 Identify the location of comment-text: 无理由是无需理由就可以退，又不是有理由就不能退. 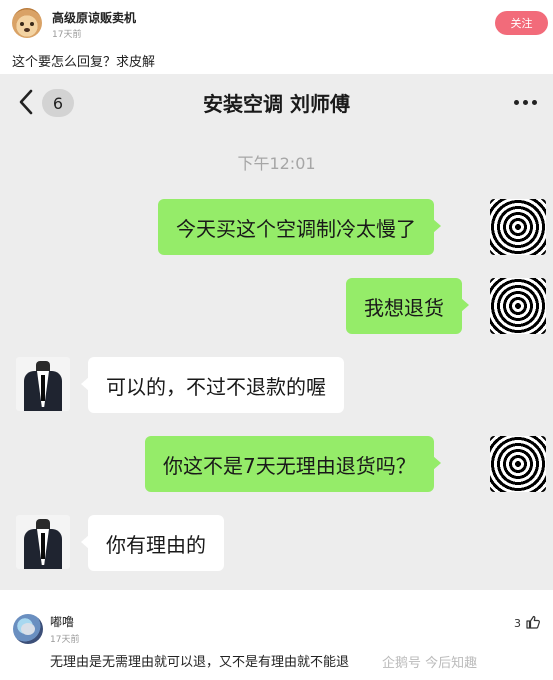
(200, 662).